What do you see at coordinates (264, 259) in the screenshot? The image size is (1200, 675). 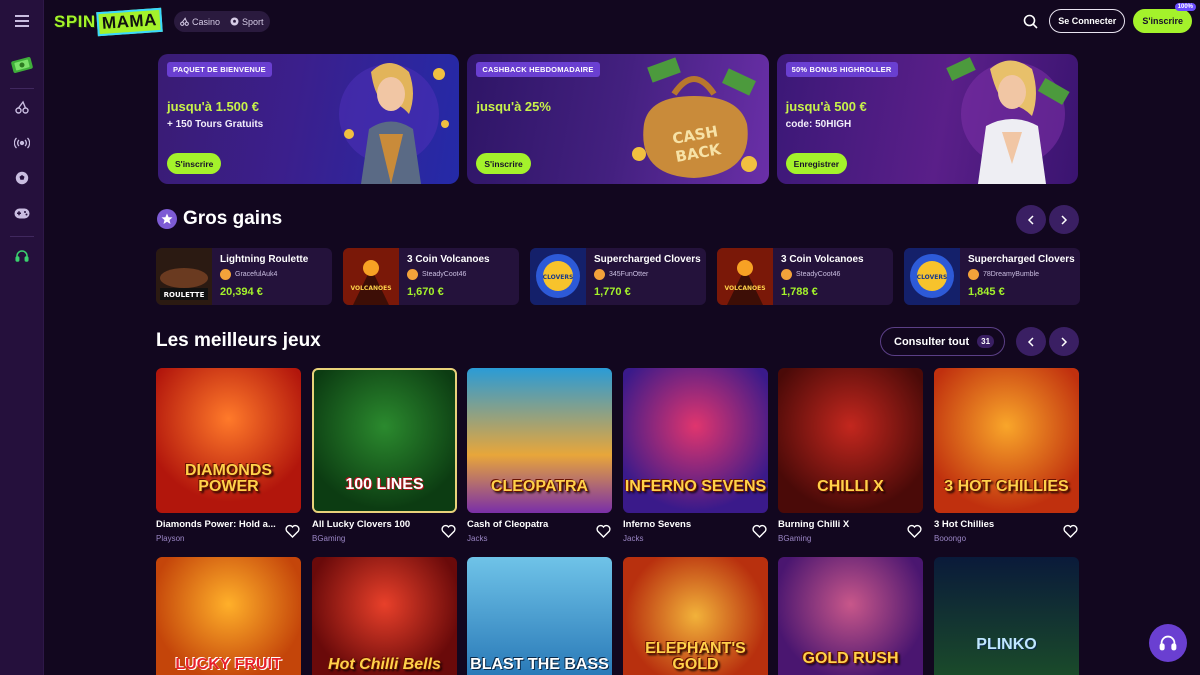 I see `win-game-name: Lightning Roulette` at bounding box center [264, 259].